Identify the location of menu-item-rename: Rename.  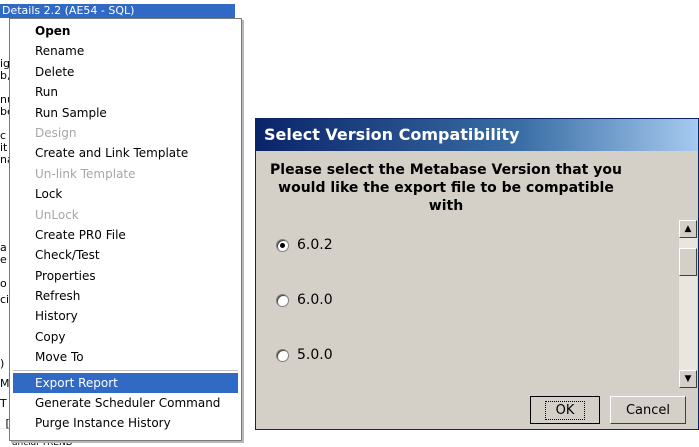
(125, 51).